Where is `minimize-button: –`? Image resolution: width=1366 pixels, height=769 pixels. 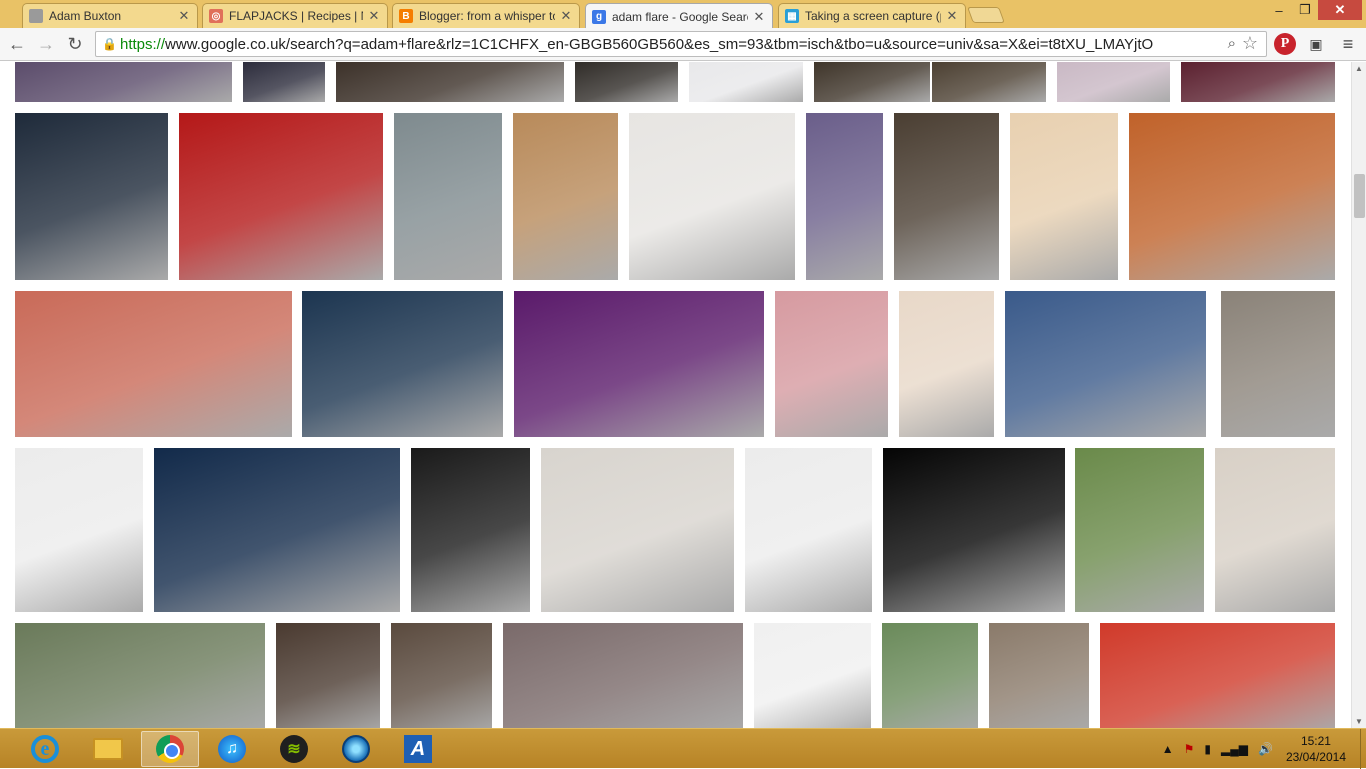 minimize-button: – is located at coordinates (1279, 10).